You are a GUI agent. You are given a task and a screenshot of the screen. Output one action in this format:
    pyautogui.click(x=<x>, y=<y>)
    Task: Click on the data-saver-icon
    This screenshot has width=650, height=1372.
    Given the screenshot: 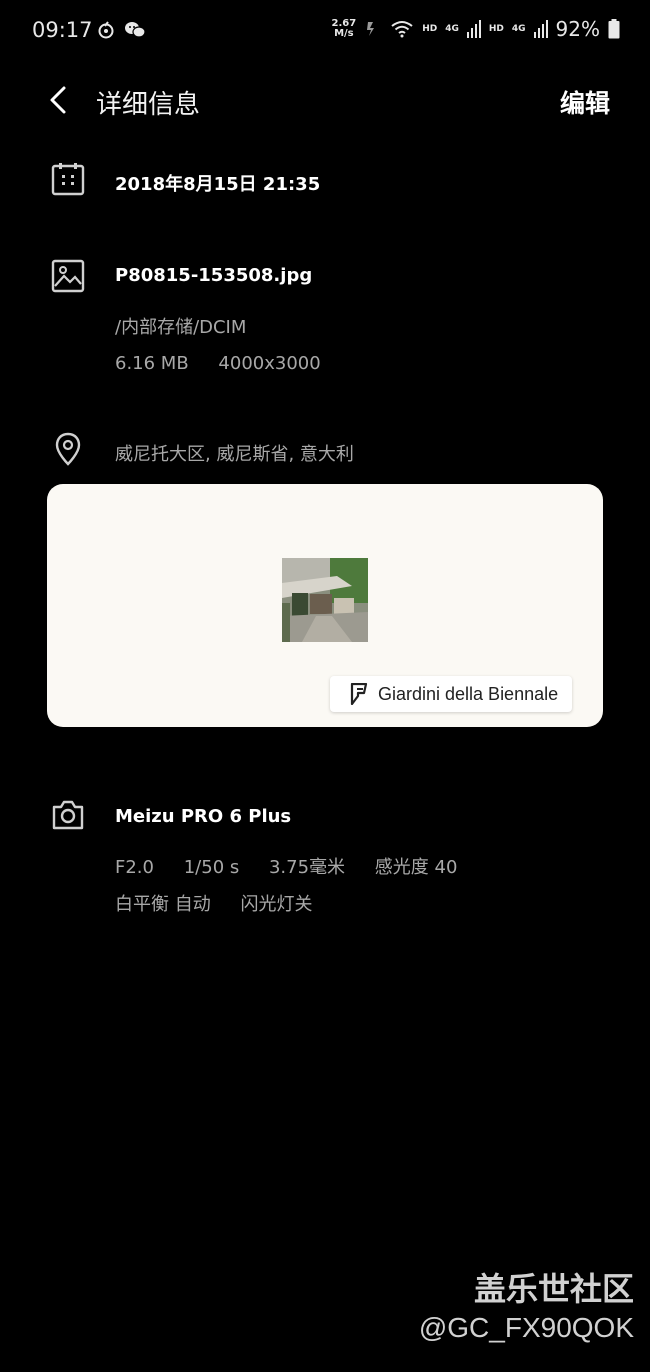 What is the action you would take?
    pyautogui.click(x=371, y=29)
    